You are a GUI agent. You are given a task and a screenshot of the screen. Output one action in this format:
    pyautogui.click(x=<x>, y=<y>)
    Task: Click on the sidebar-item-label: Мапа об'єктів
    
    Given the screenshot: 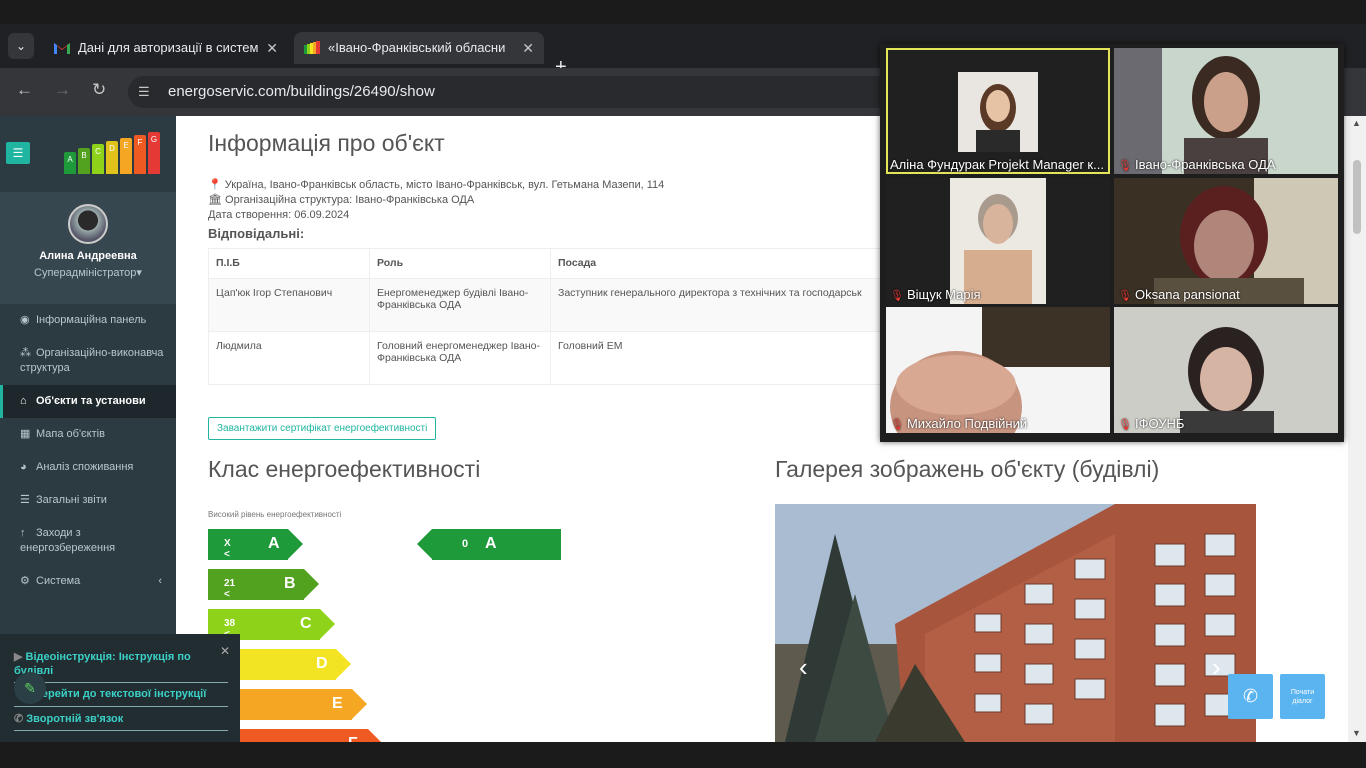 What is the action you would take?
    pyautogui.click(x=70, y=434)
    